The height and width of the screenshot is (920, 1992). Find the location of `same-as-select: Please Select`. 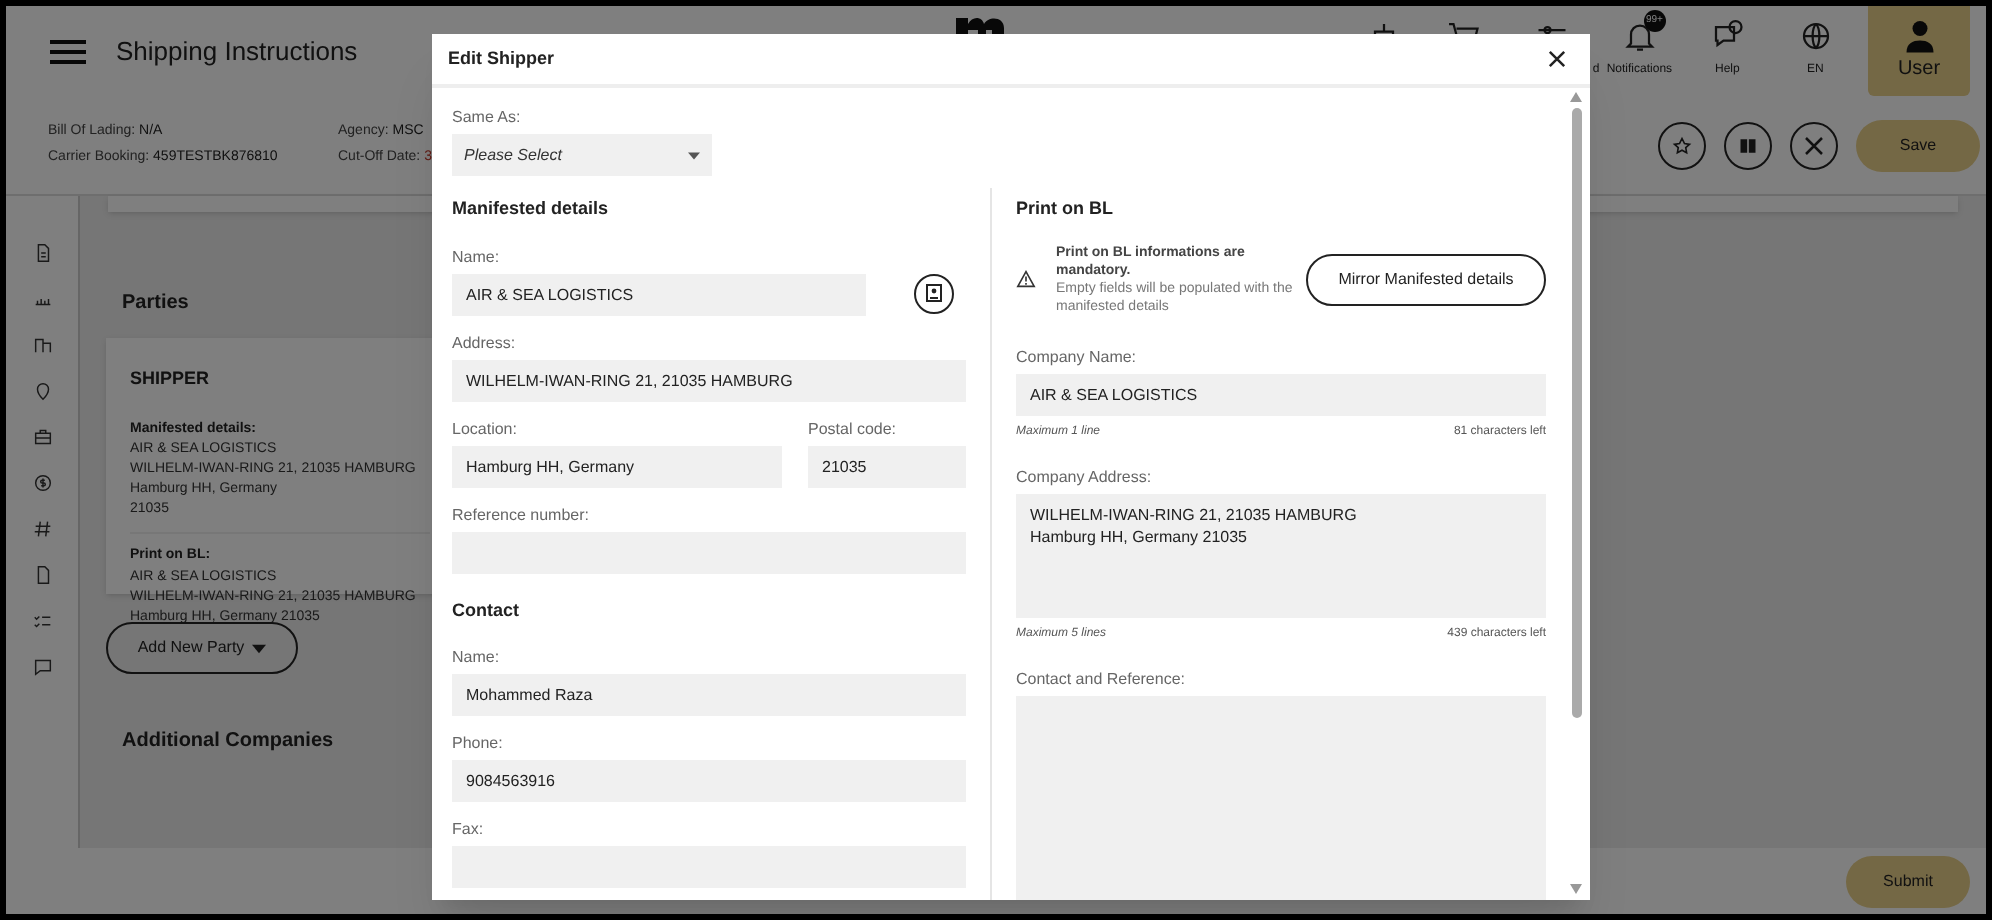

same-as-select: Please Select is located at coordinates (582, 155).